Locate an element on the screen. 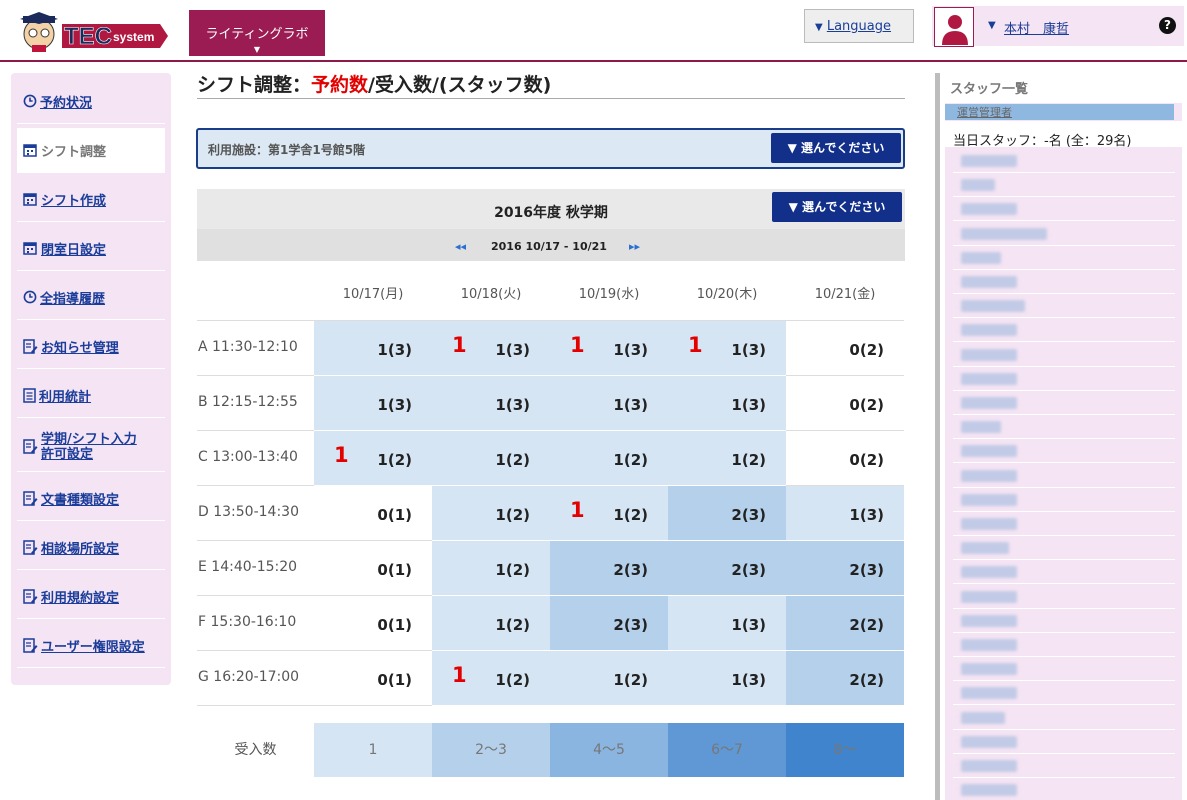 This screenshot has width=1187, height=800. day-label: 10/17(月) is located at coordinates (373, 294).